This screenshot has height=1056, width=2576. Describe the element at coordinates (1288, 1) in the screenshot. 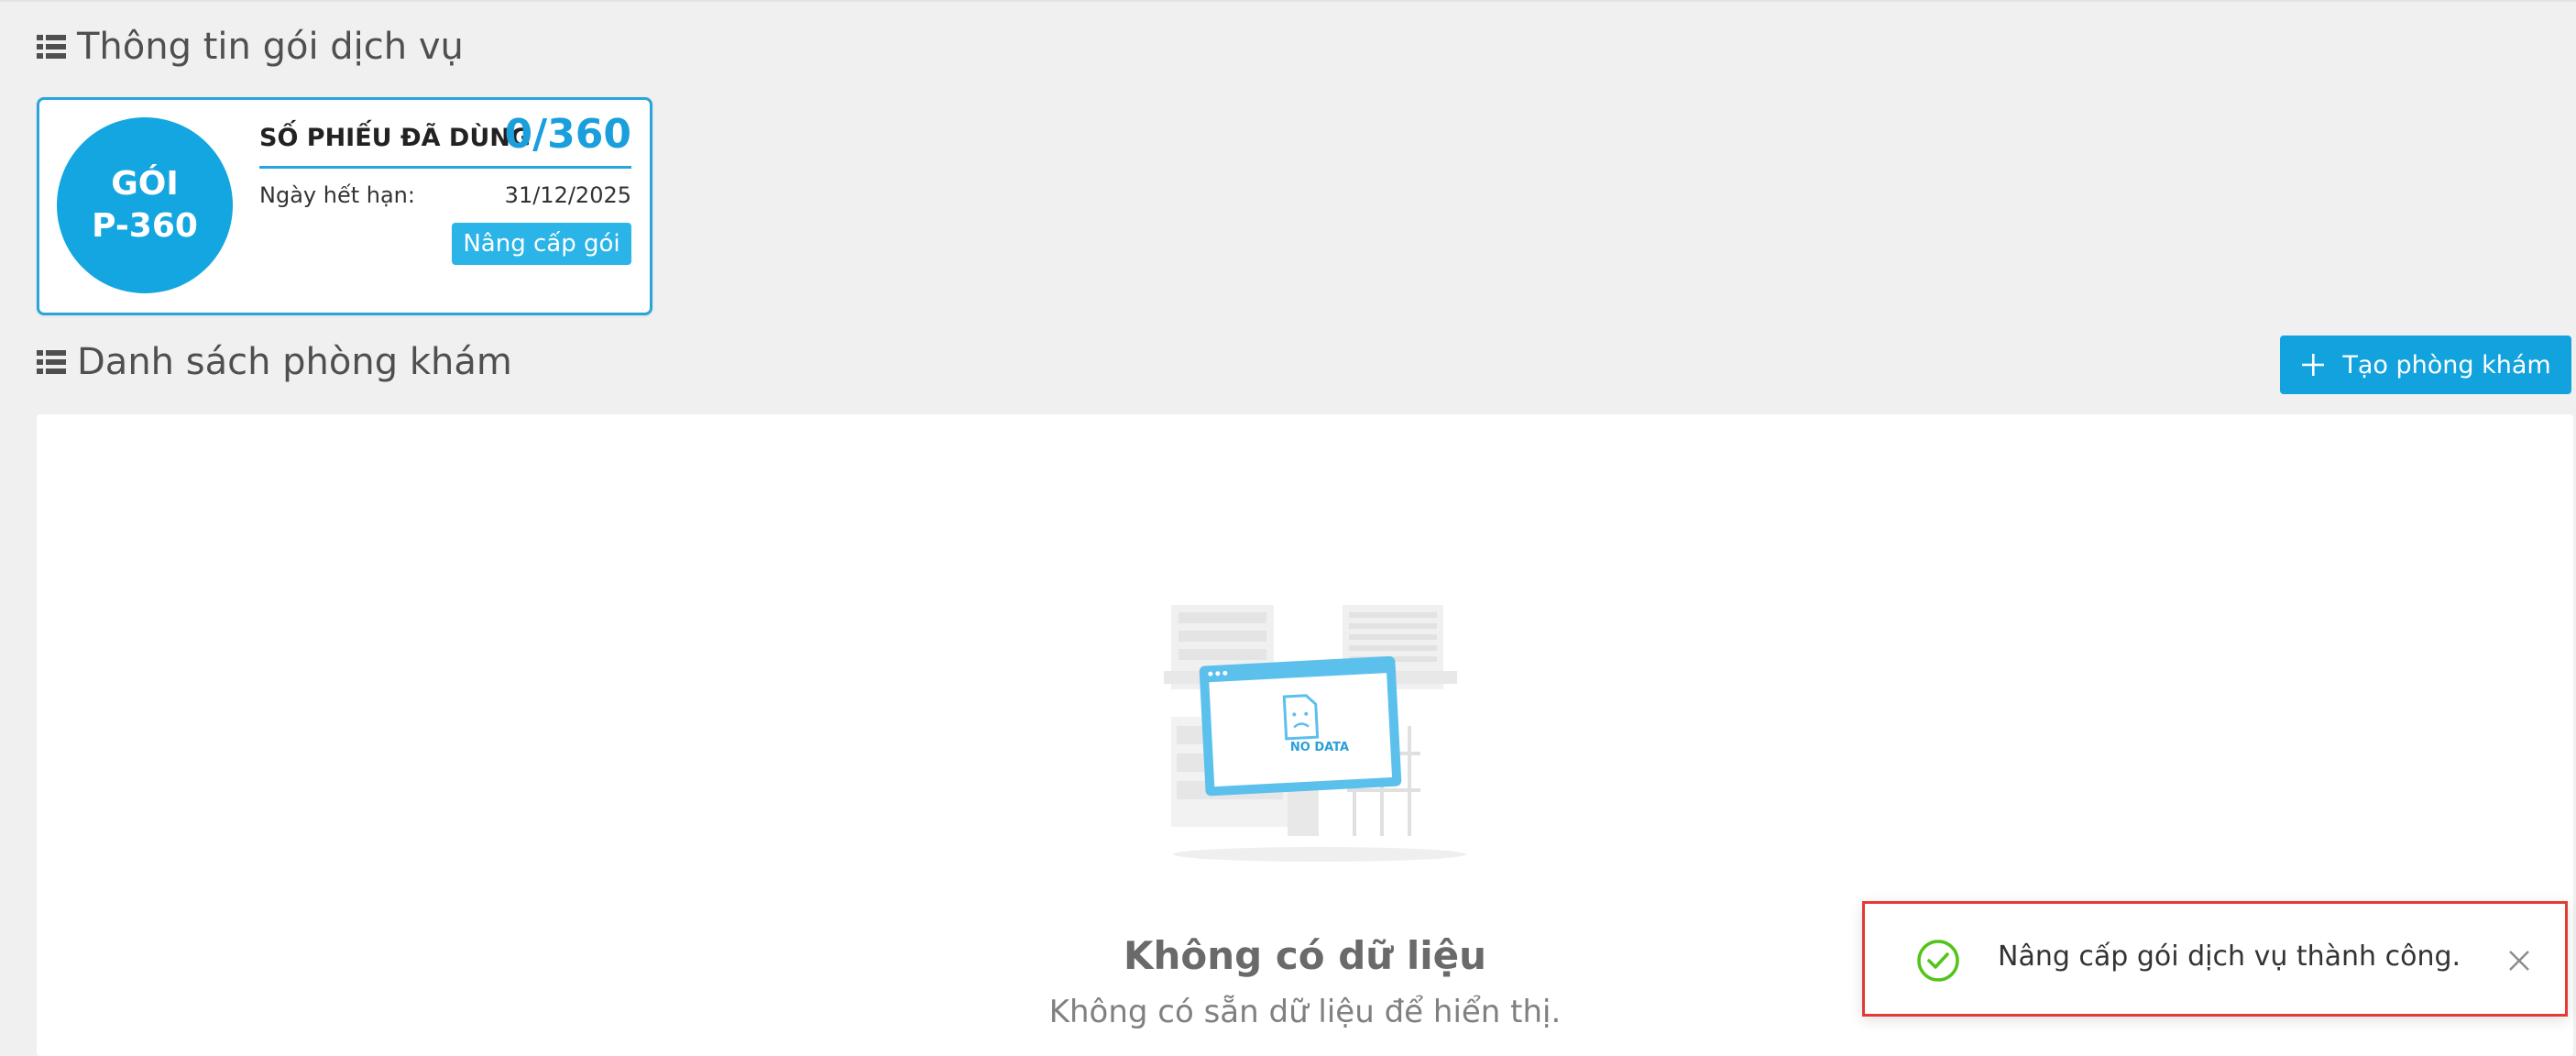

I see `top-border` at that location.